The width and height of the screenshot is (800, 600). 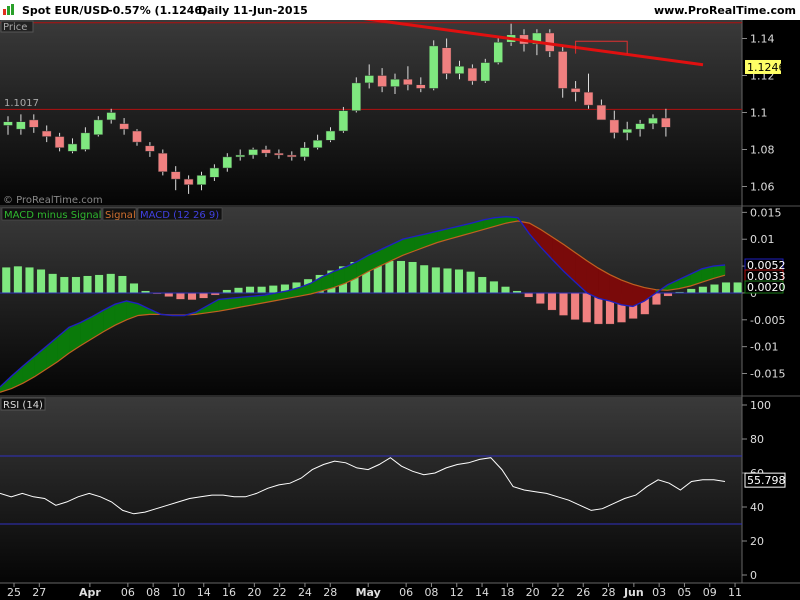 I want to click on period-label: Daily, so click(x=214, y=10).